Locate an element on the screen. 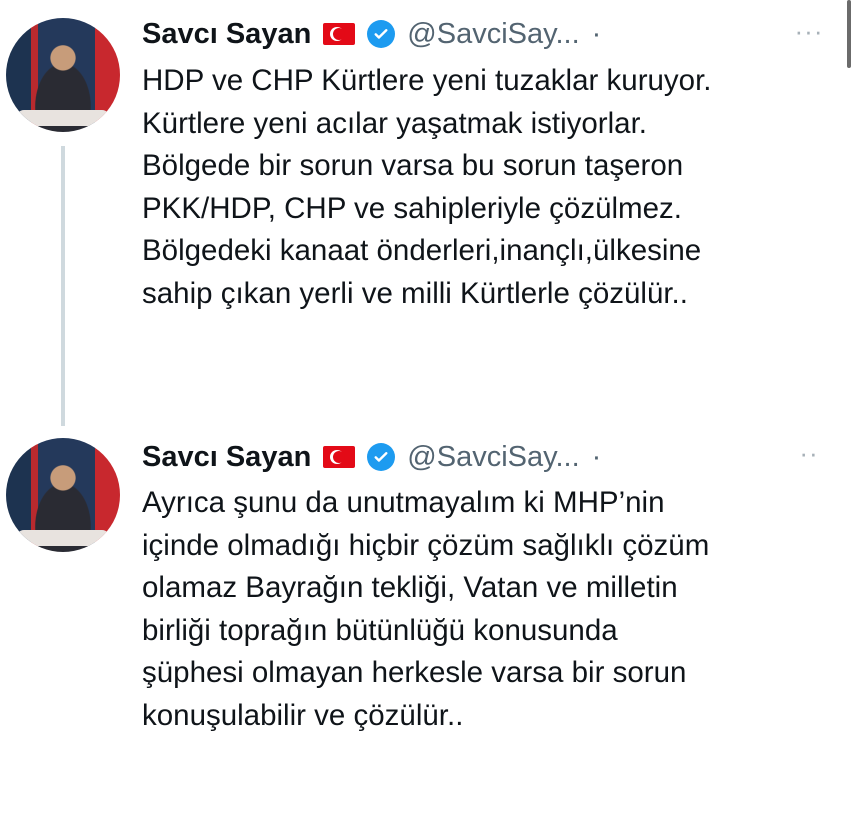  more-options-icon: ·· is located at coordinates (809, 453).